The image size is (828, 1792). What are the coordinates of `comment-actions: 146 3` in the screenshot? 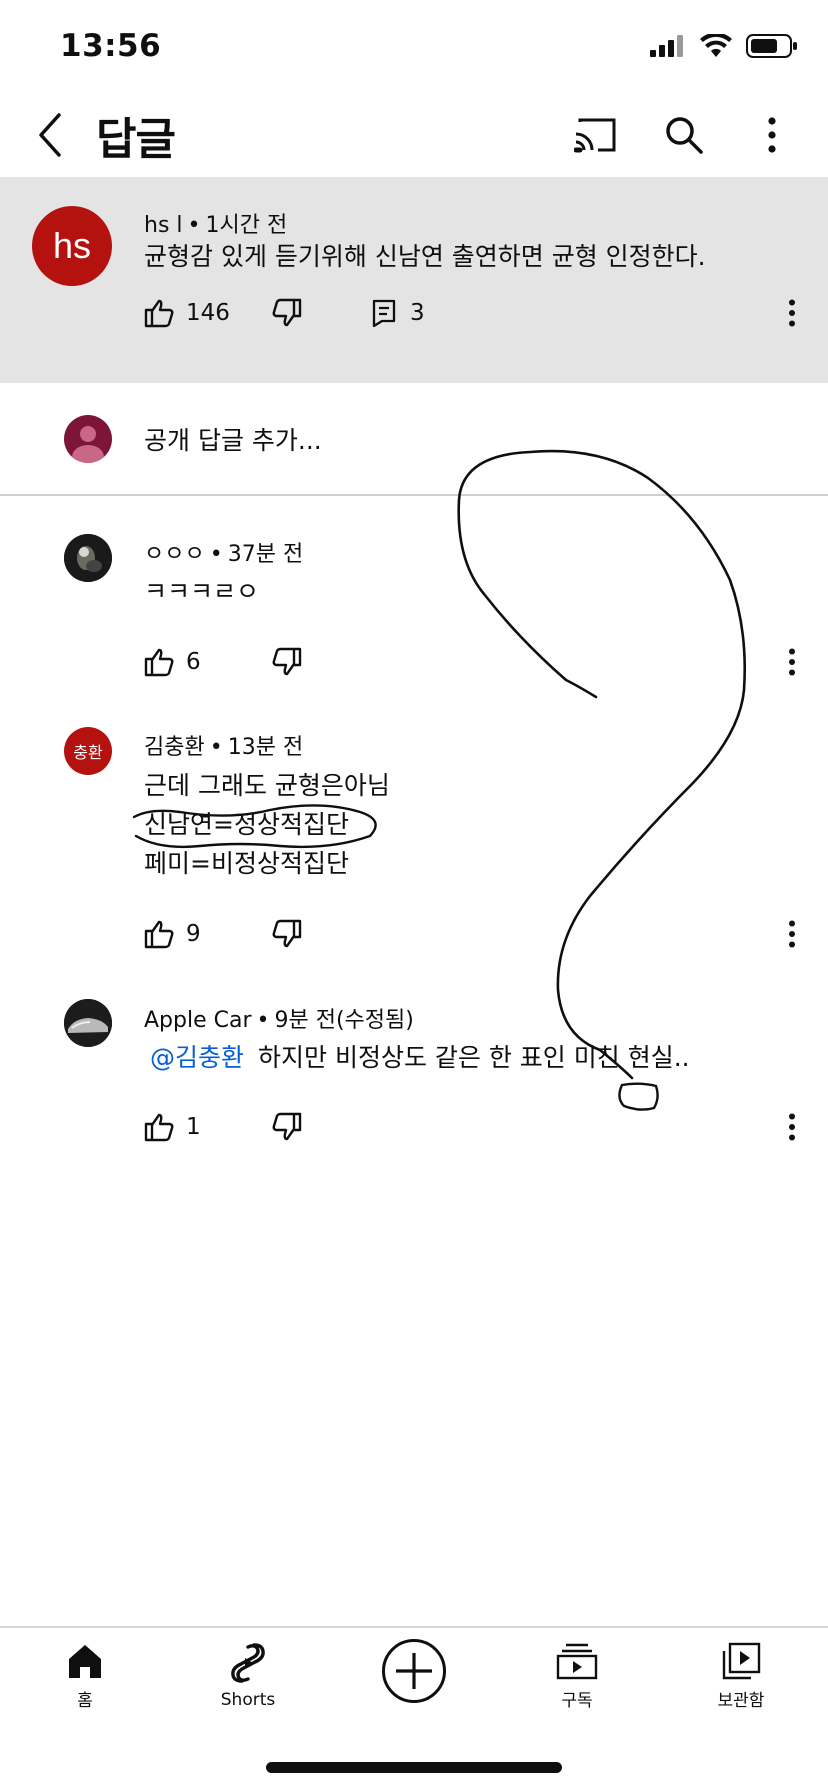 It's located at (474, 313).